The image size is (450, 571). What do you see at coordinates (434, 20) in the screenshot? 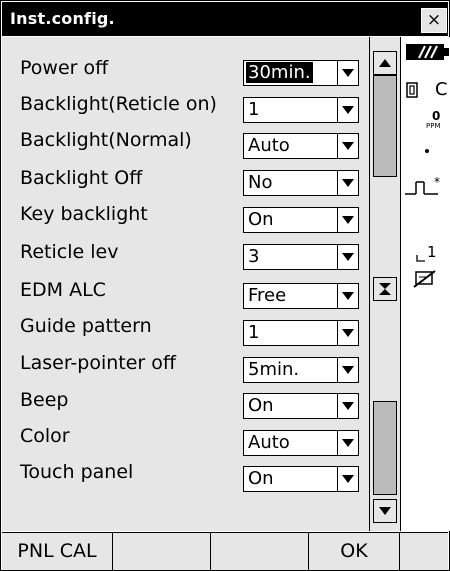
I see `close-button: ×` at bounding box center [434, 20].